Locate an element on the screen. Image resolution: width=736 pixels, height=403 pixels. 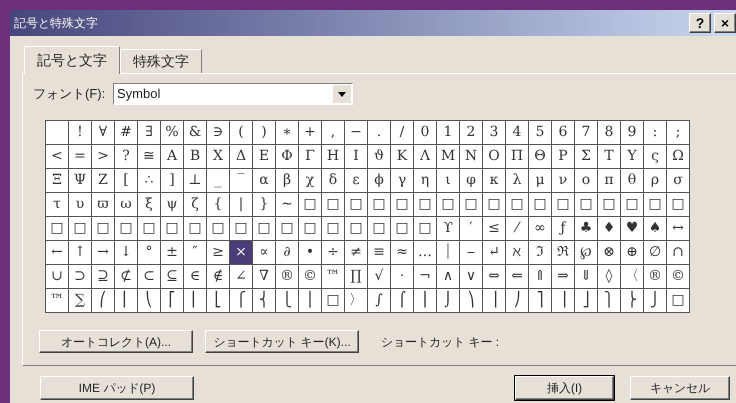
symbol-cell: ⎭ is located at coordinates (655, 301).